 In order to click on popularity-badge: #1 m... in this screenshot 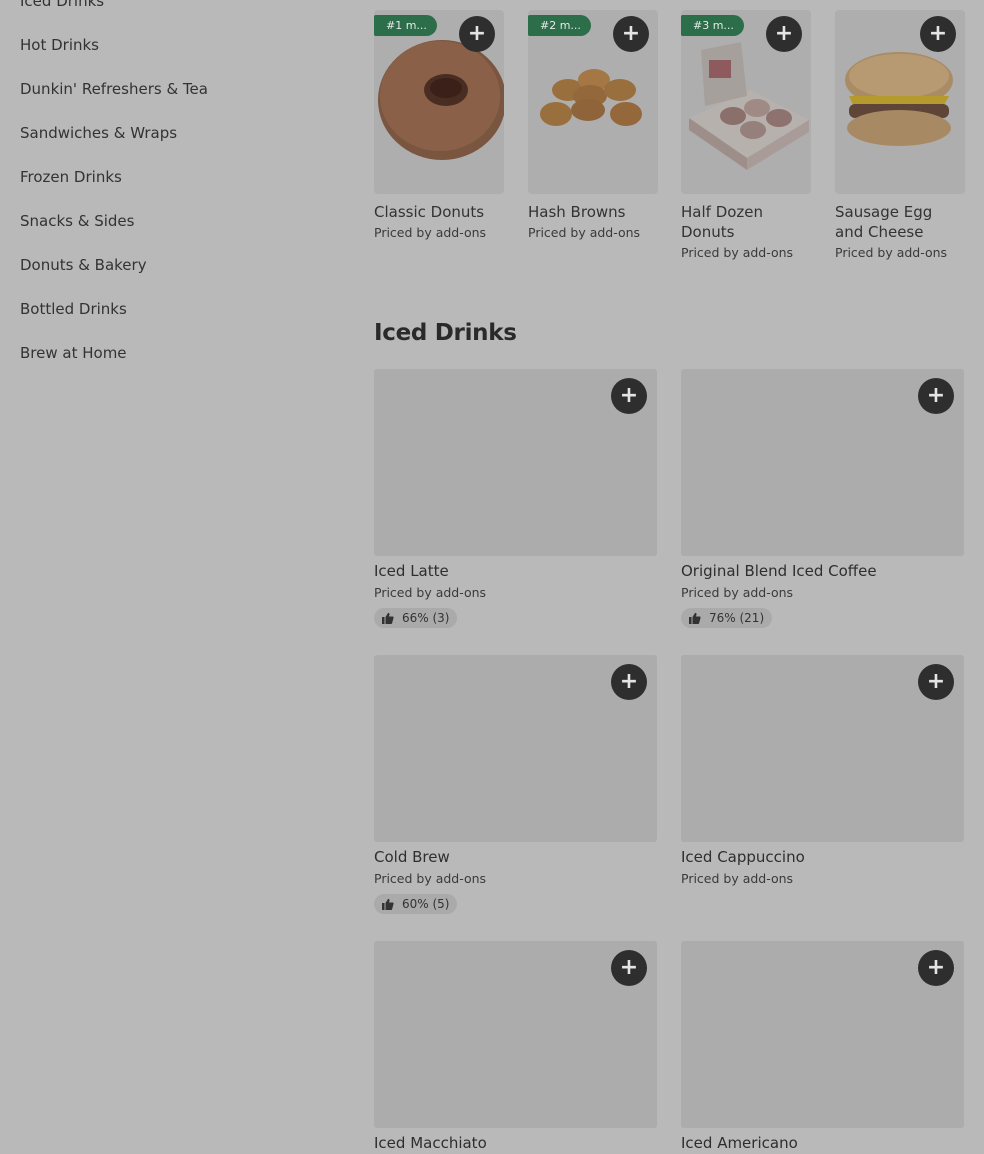, I will do `click(405, 25)`.